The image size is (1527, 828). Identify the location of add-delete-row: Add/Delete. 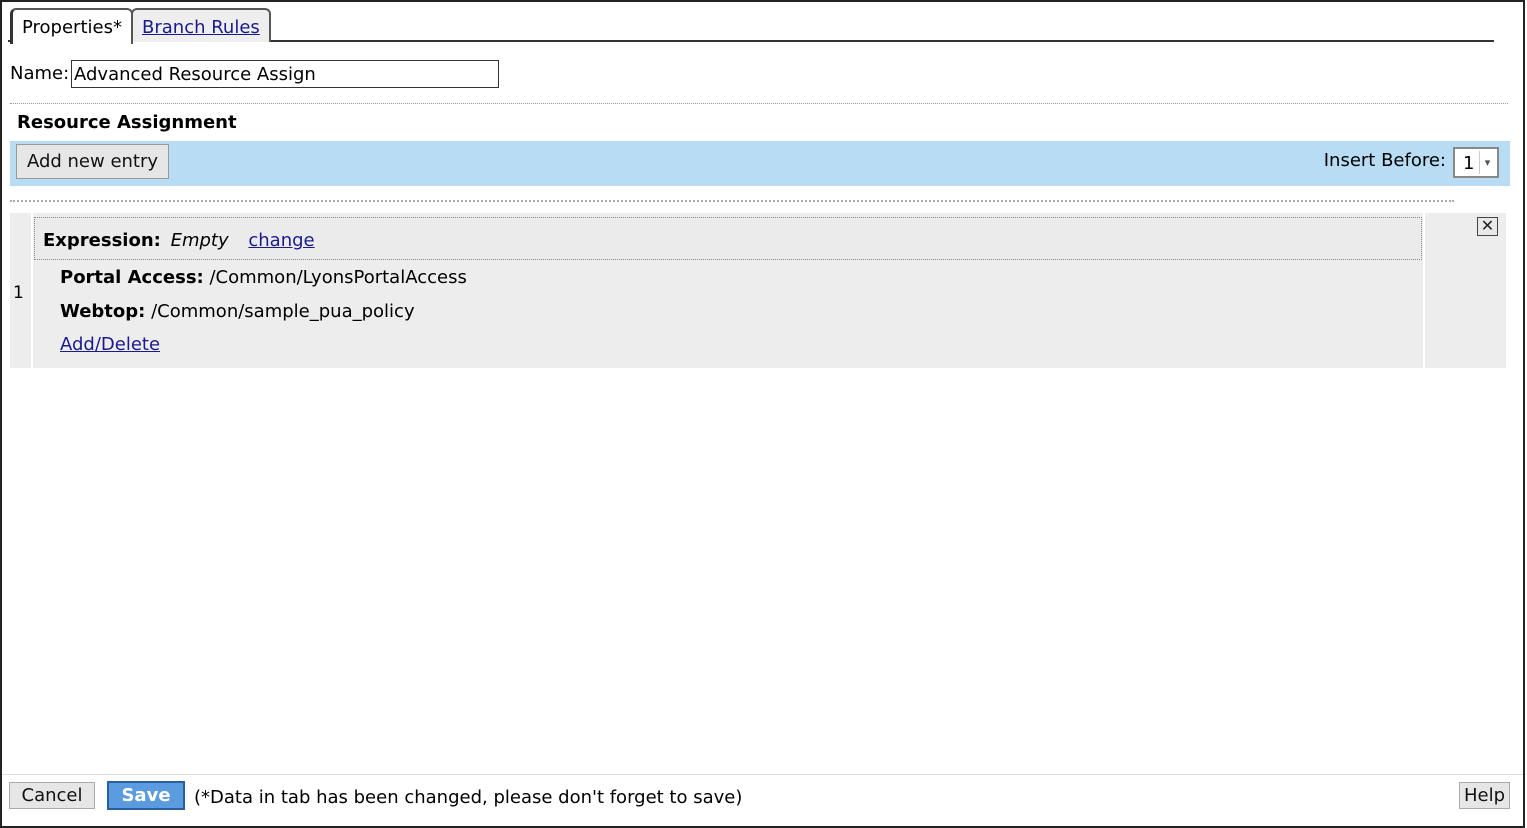
(110, 344).